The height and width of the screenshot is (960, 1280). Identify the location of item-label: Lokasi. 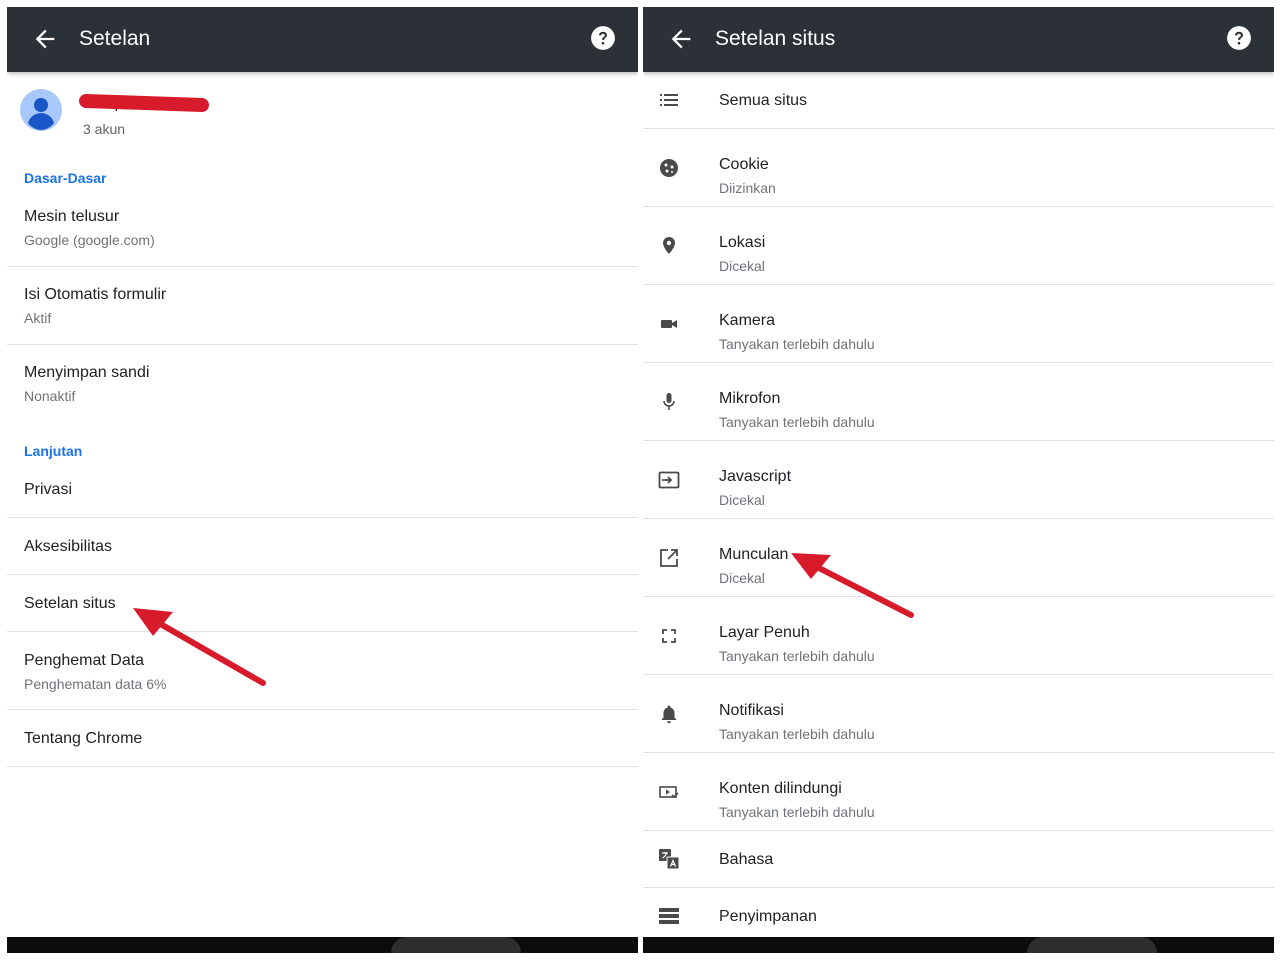
(742, 242).